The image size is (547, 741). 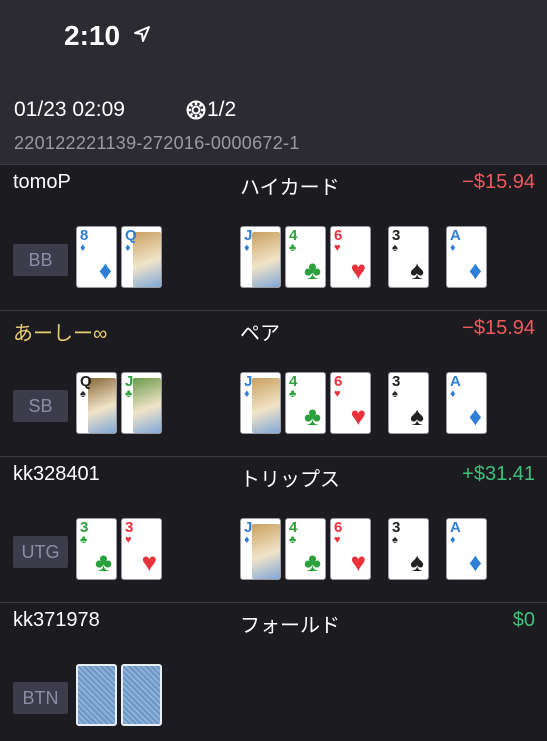 What do you see at coordinates (56, 474) in the screenshot?
I see `player-name: kk328401` at bounding box center [56, 474].